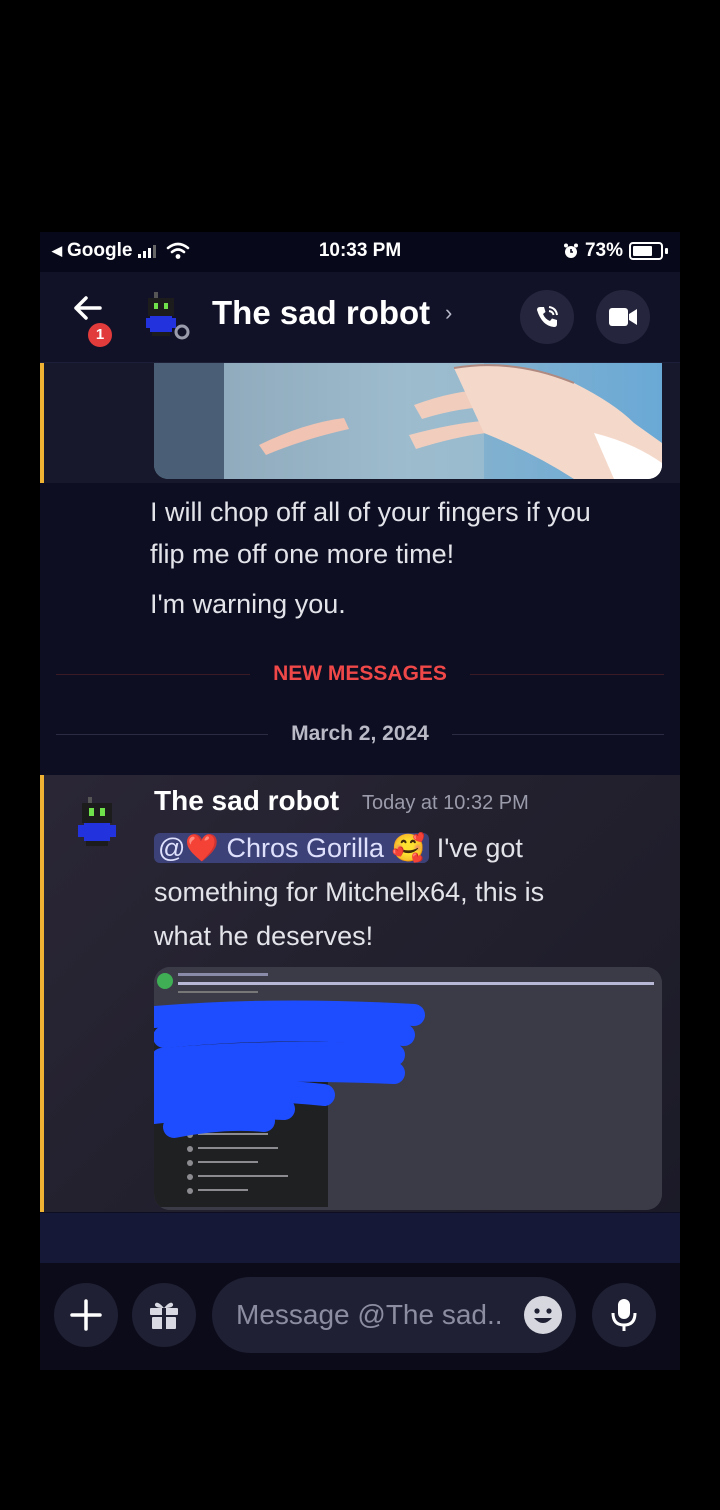 This screenshot has height=1510, width=720. I want to click on emoji-button, so click(543, 1315).